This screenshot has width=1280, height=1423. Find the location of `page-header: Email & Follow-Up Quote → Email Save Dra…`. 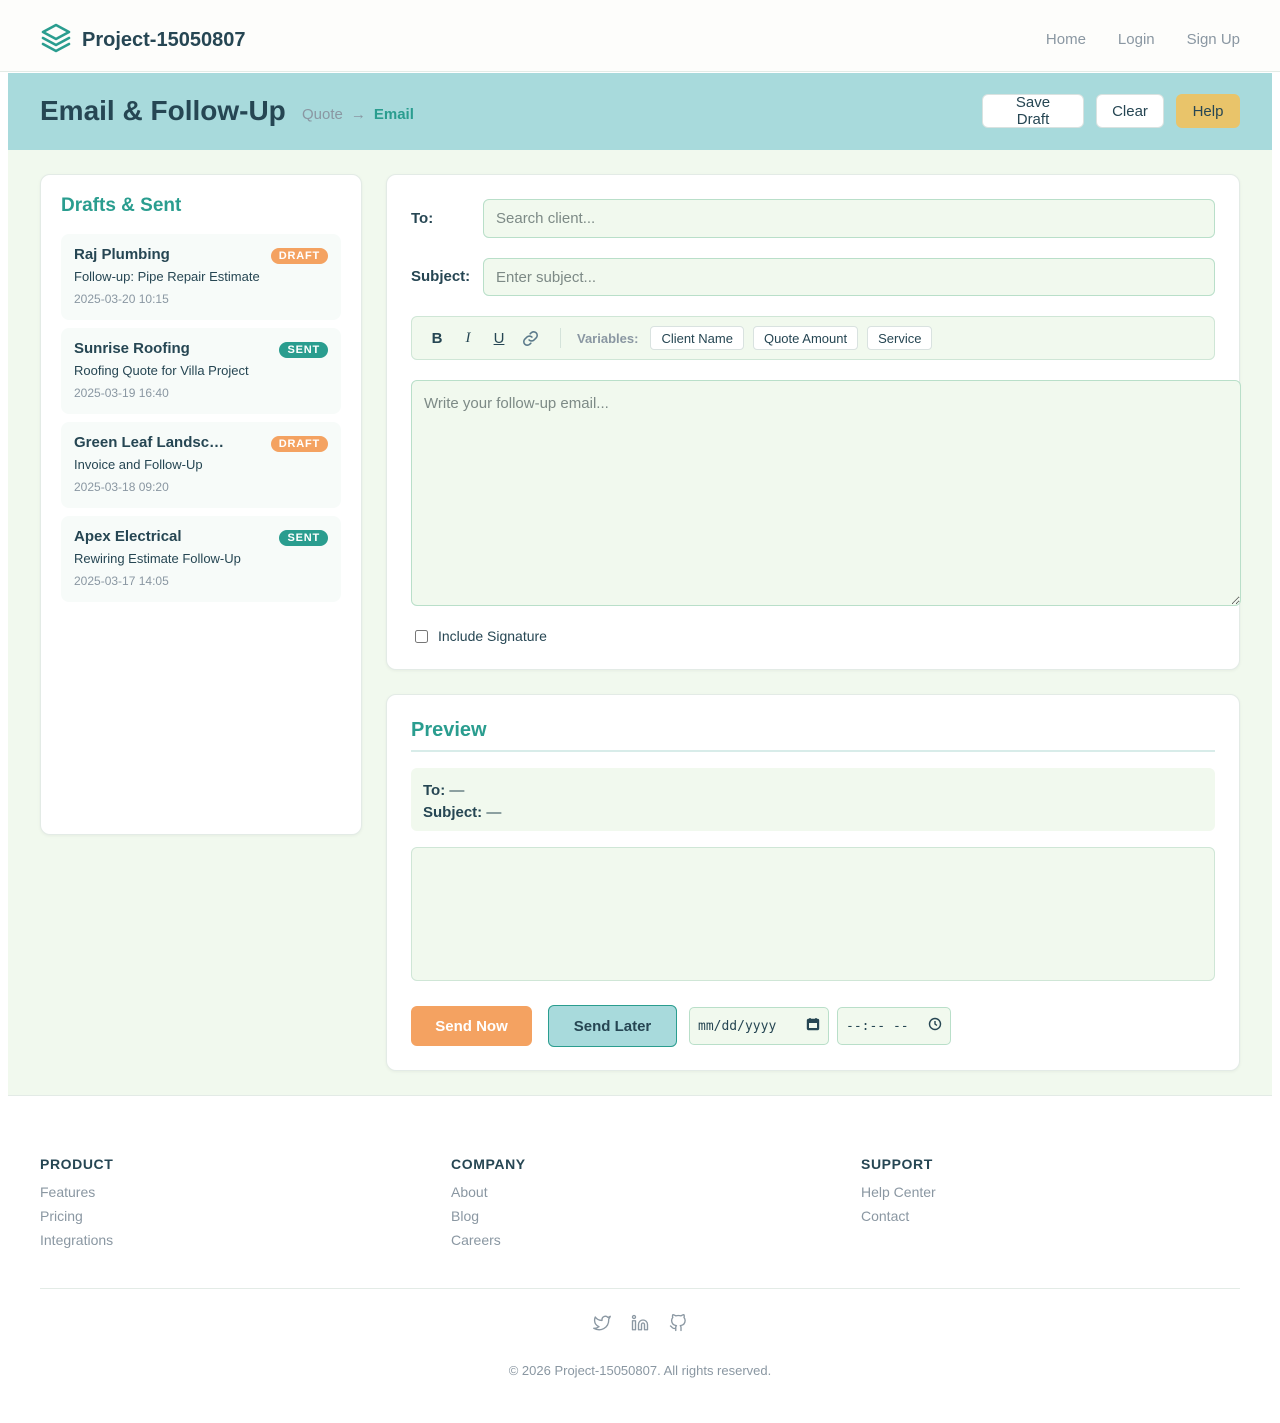

page-header: Email & Follow-Up Quote → Email Save Dra… is located at coordinates (640, 111).